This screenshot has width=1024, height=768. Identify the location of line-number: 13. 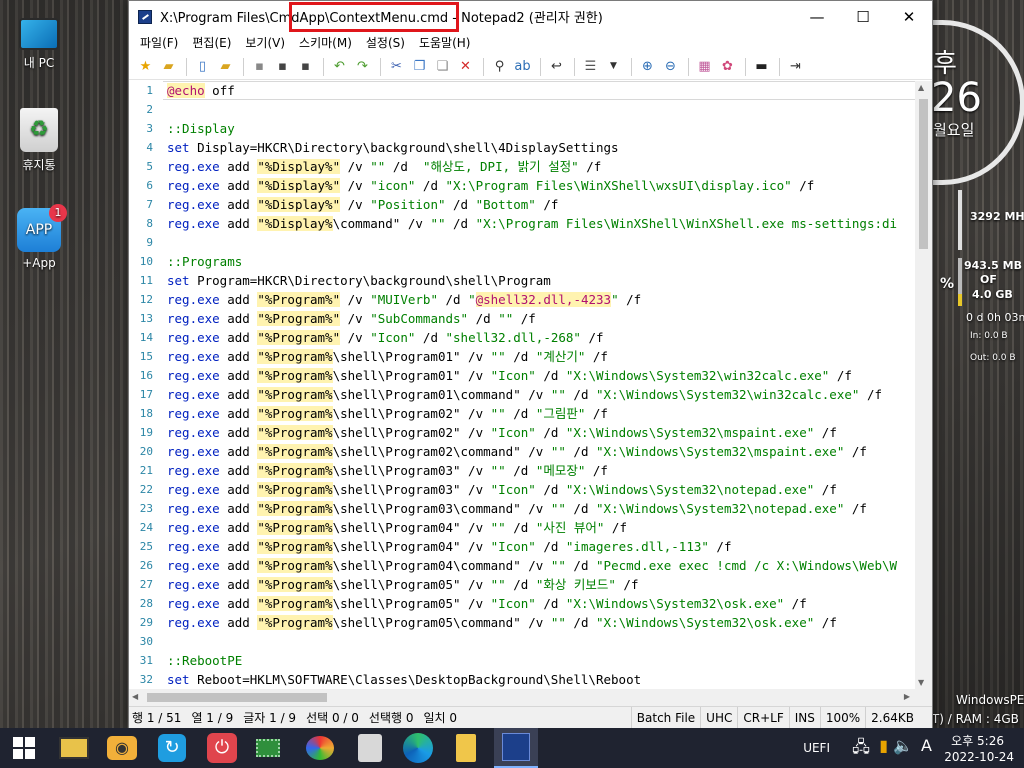
(146, 318).